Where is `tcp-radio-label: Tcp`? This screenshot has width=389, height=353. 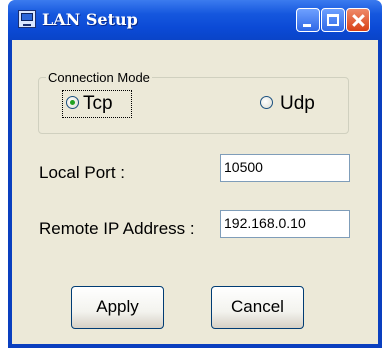
tcp-radio-label: Tcp is located at coordinates (98, 104).